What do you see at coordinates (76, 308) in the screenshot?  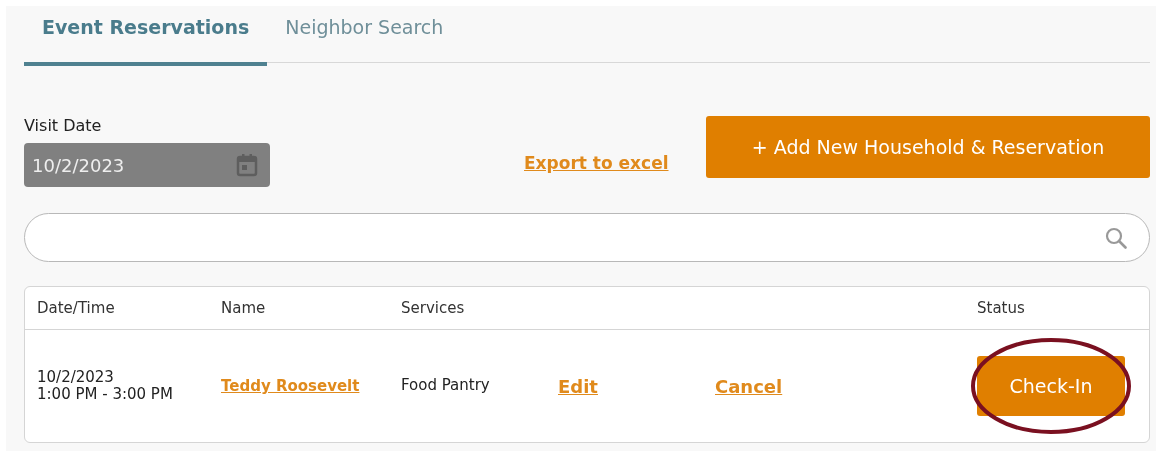 I see `column-header: Date/Time` at bounding box center [76, 308].